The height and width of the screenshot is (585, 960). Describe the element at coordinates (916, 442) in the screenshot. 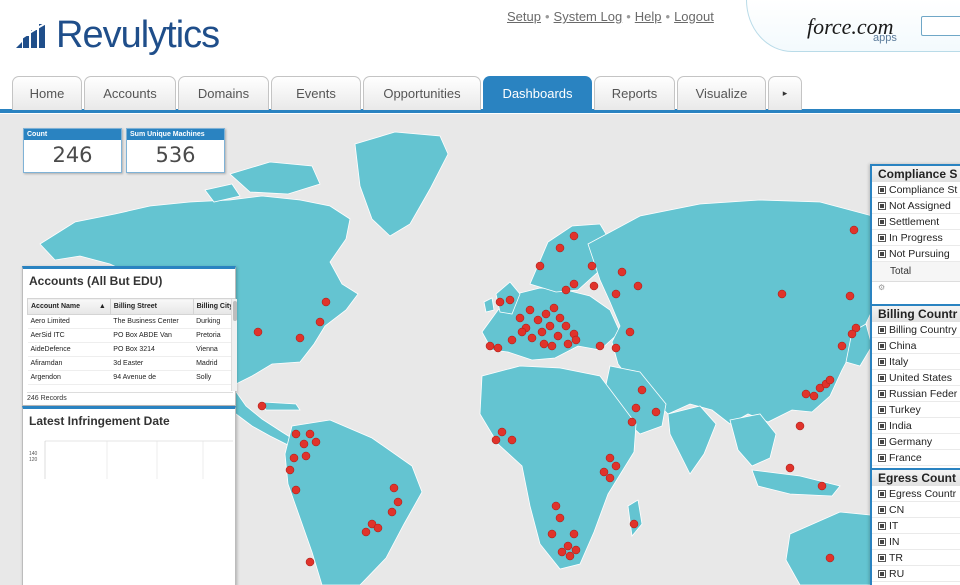

I see `billing-country-row: Germany` at that location.